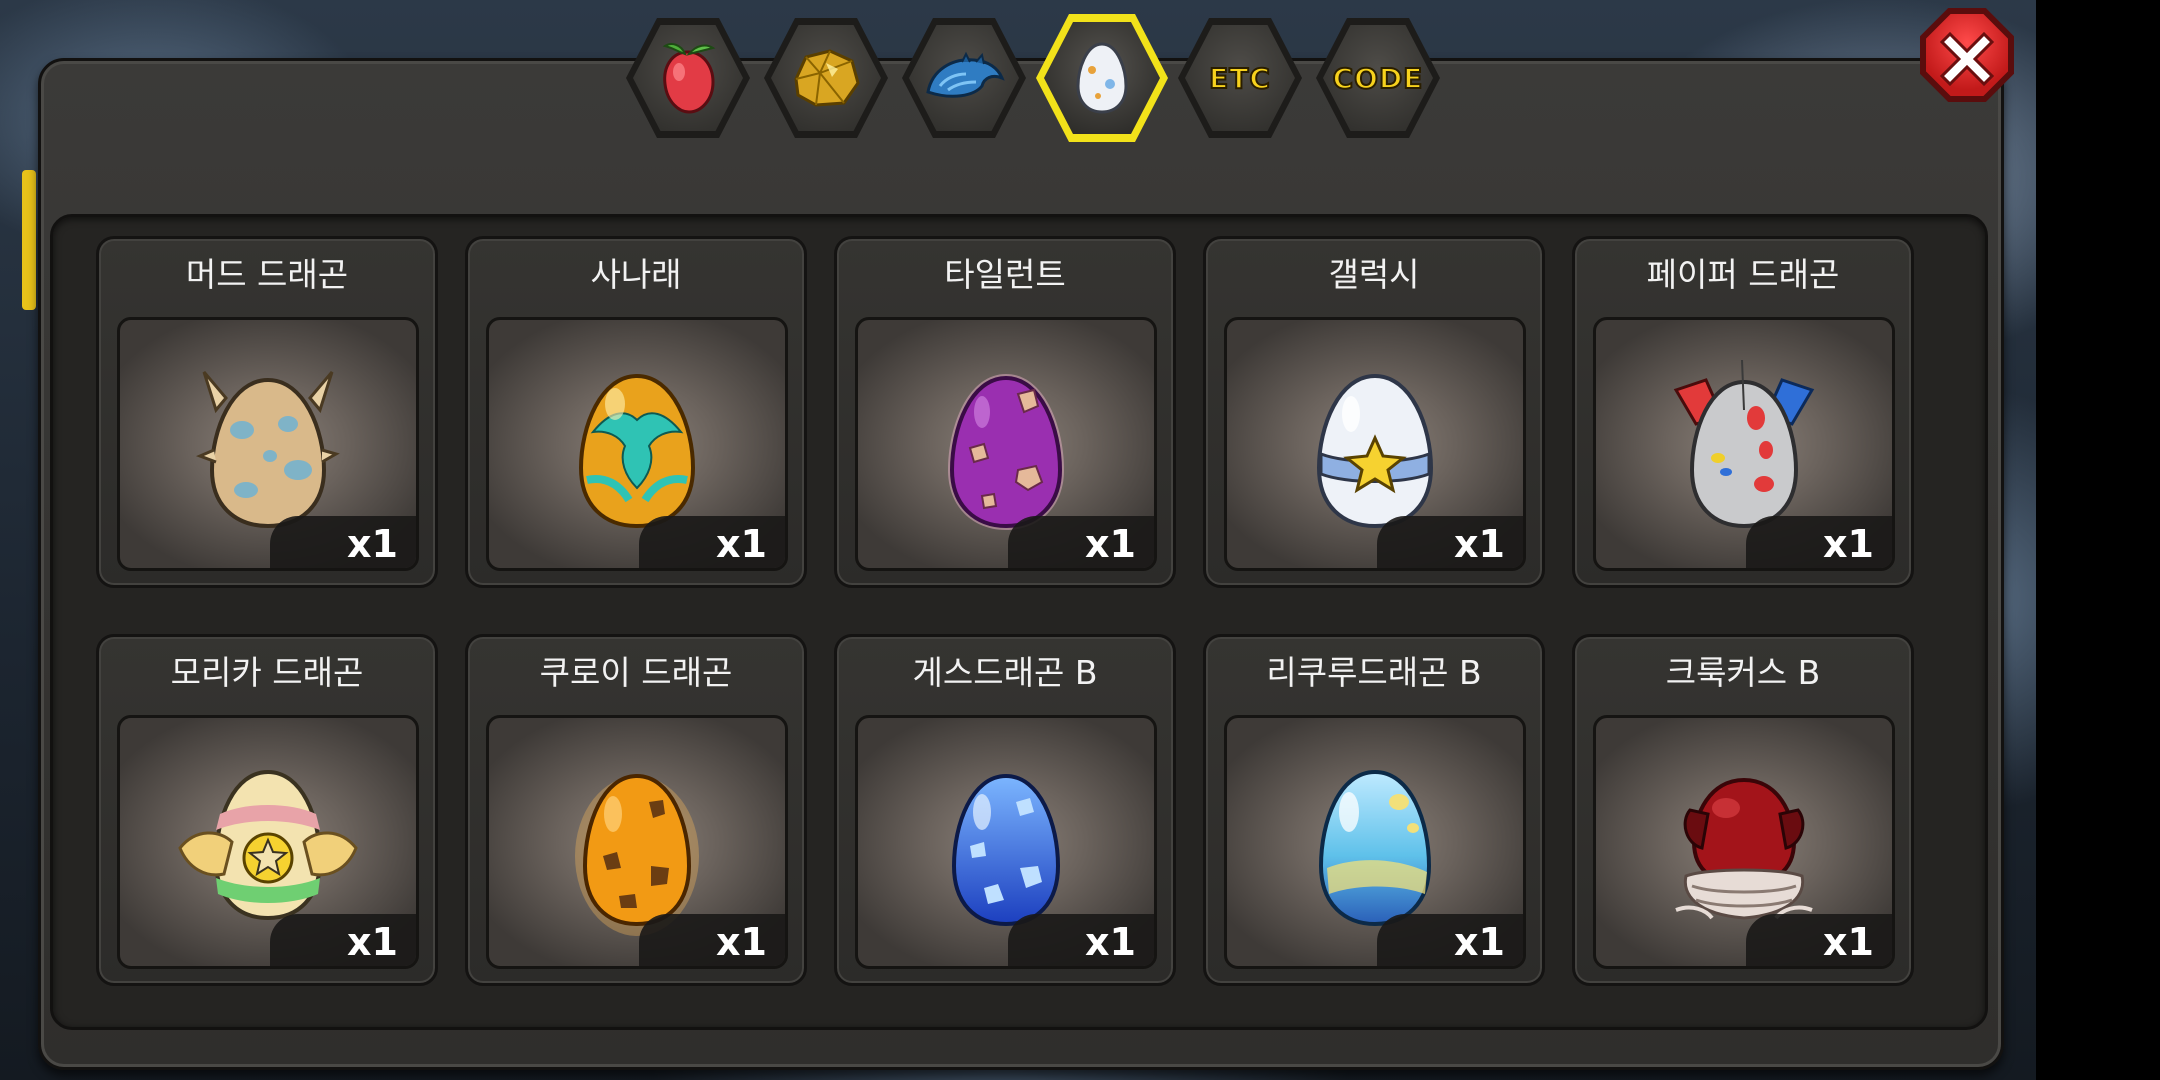 This screenshot has height=1080, width=2160. I want to click on egg-name: 모리카 드래곤, so click(267, 672).